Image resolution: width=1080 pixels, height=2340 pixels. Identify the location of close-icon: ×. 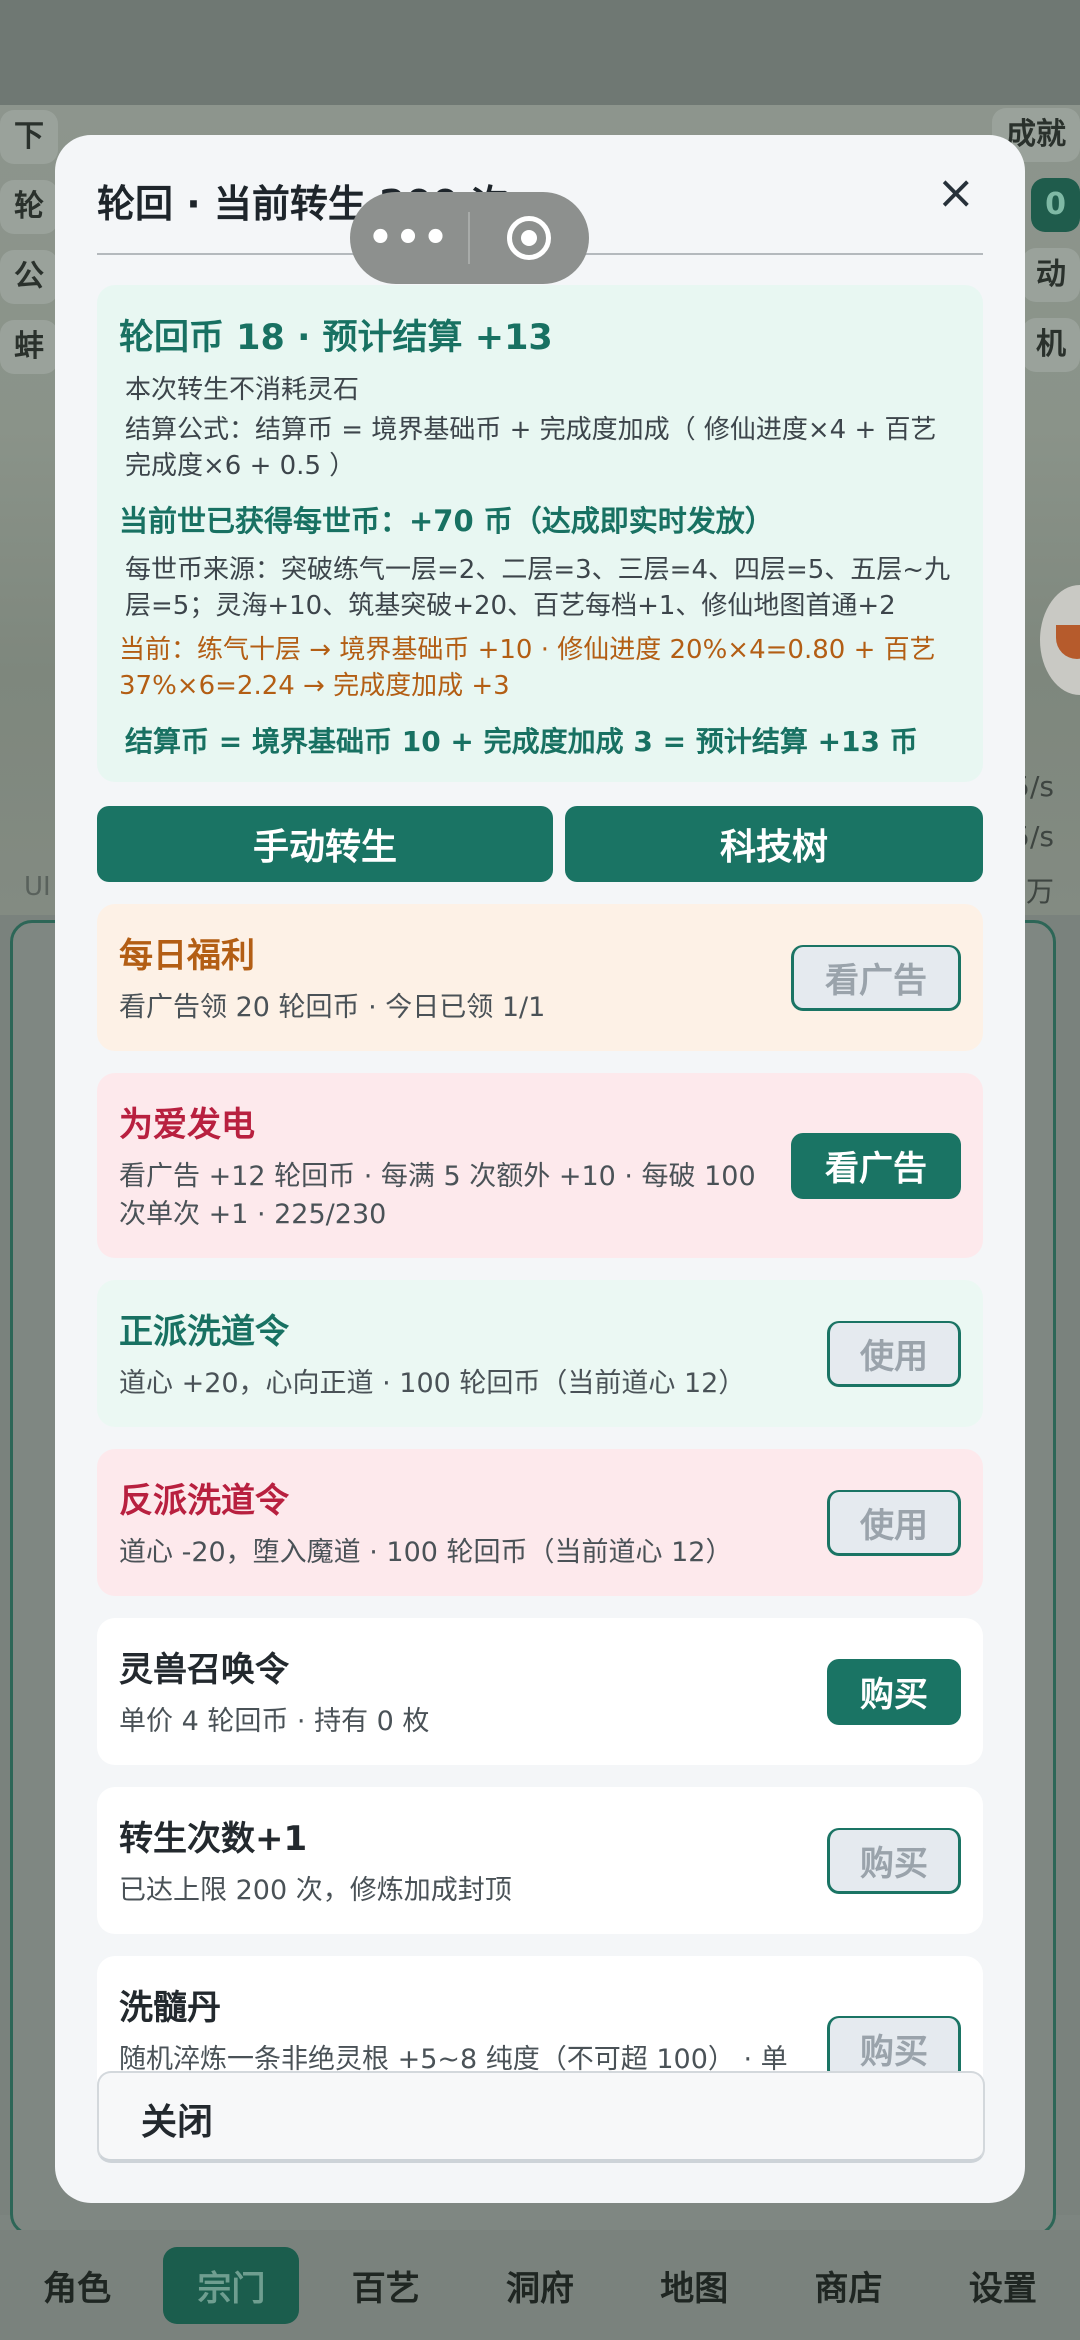
(955, 192).